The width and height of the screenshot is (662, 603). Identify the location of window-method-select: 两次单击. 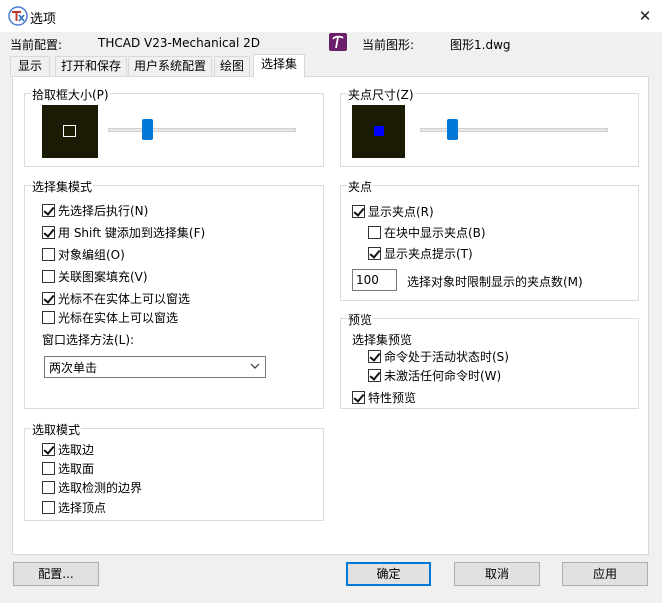
(155, 367).